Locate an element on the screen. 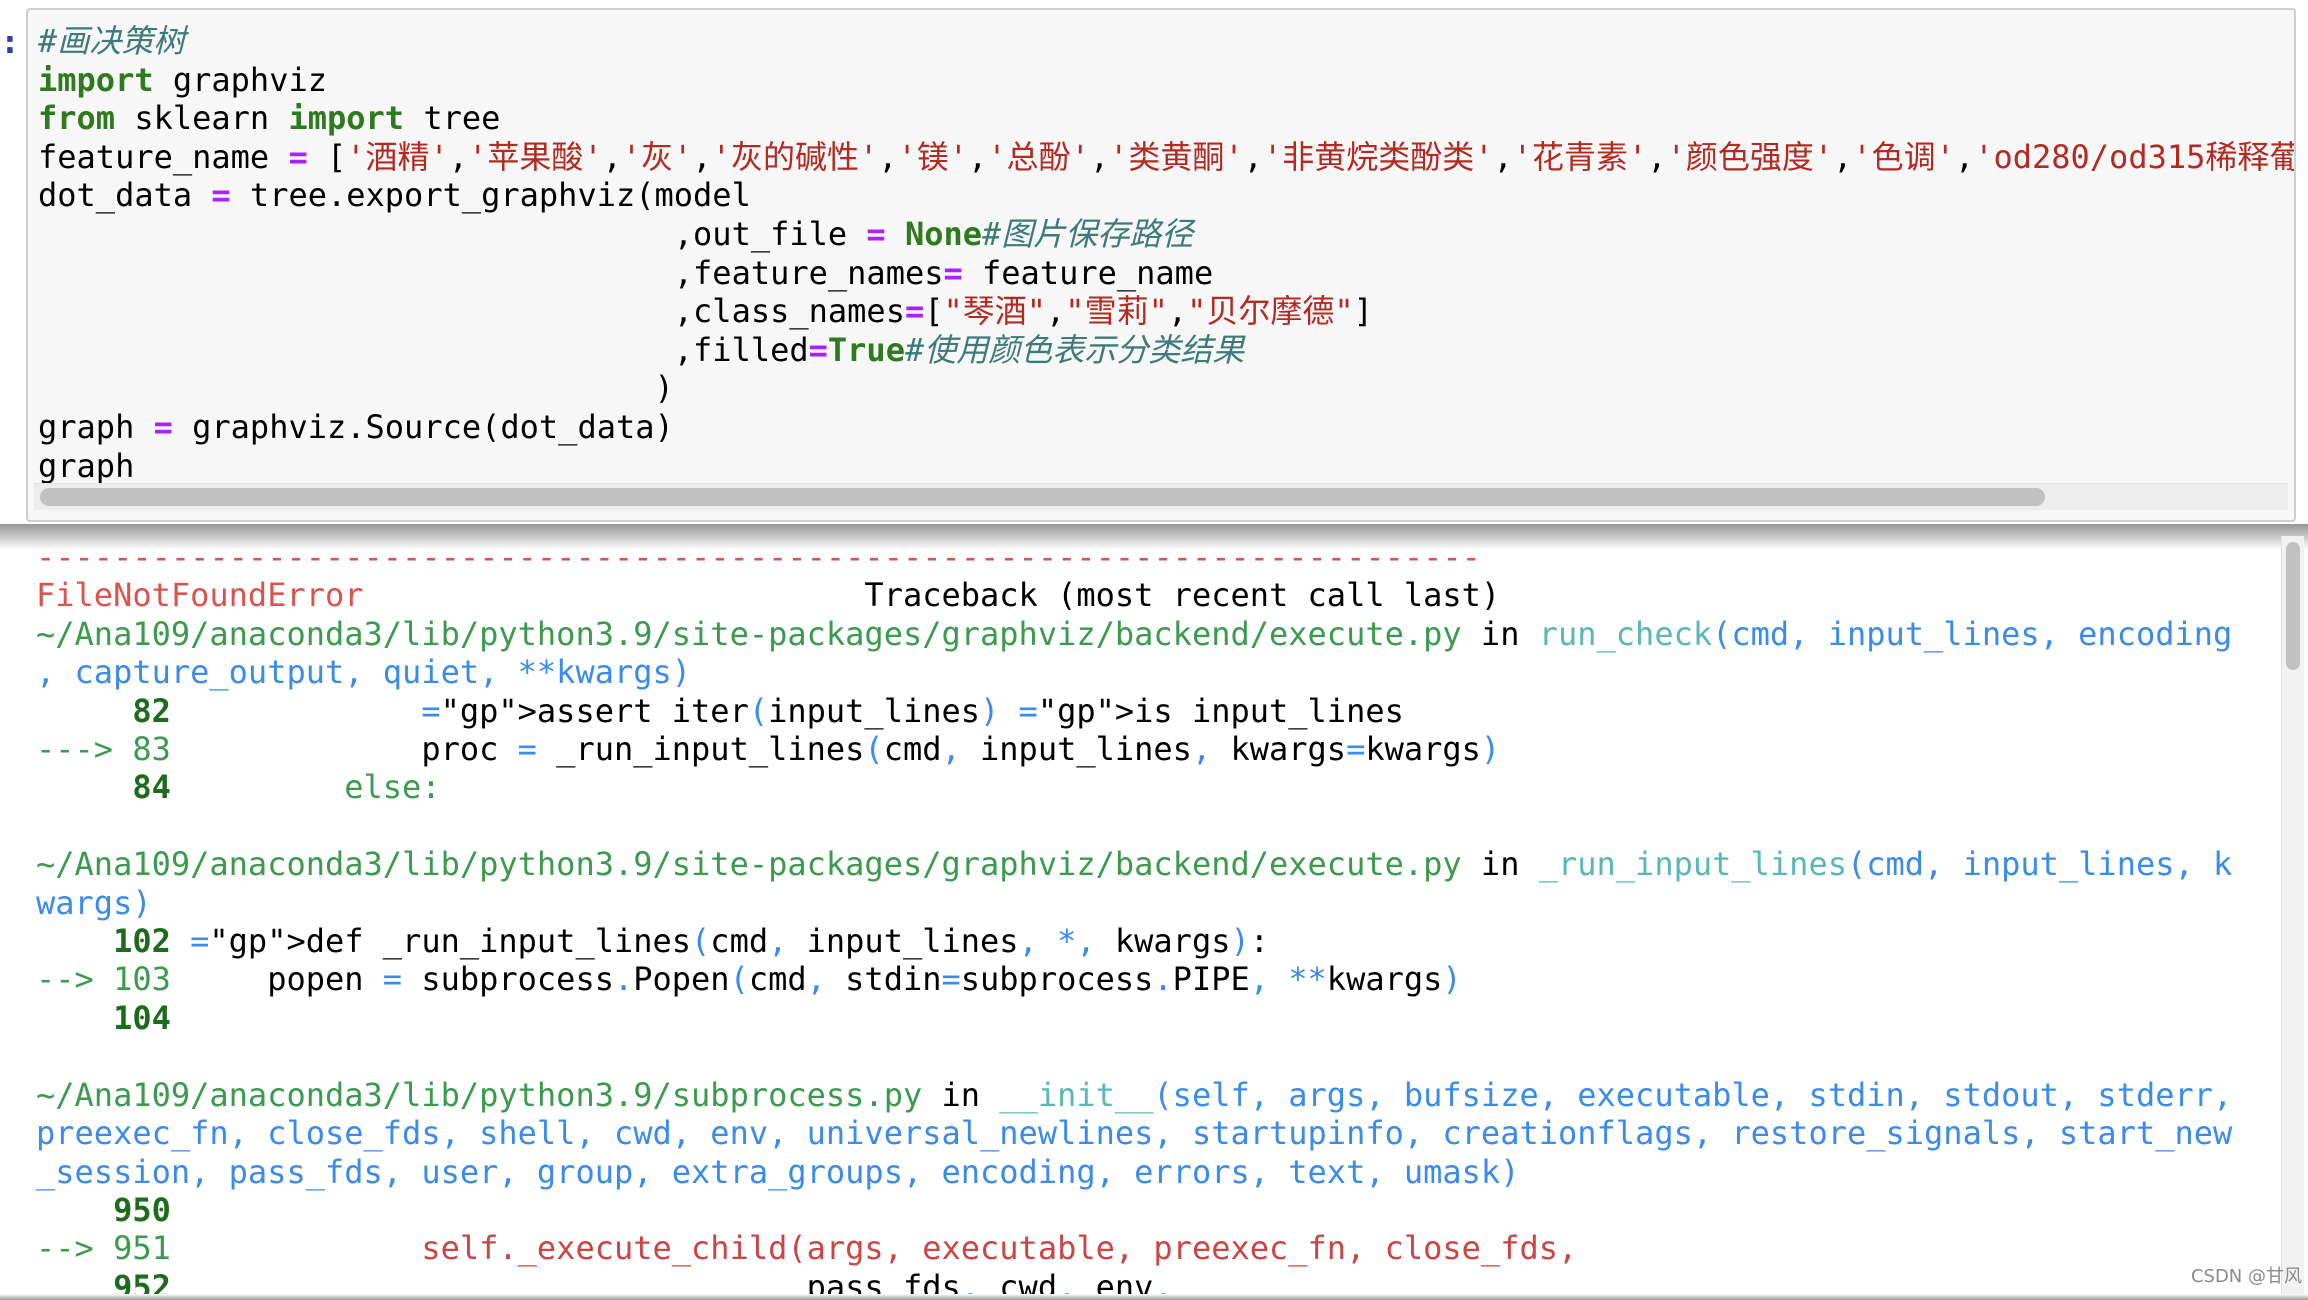 Image resolution: width=2308 pixels, height=1300 pixels. line-number: 103 is located at coordinates (142, 979).